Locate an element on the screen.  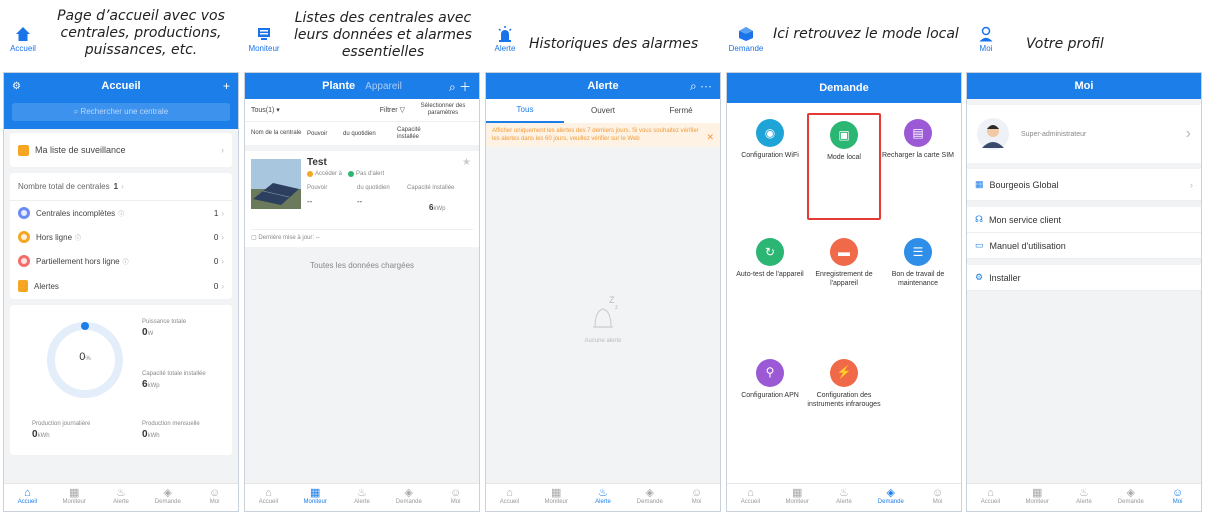
tab-tous: Tous is located at coordinates (525, 111).